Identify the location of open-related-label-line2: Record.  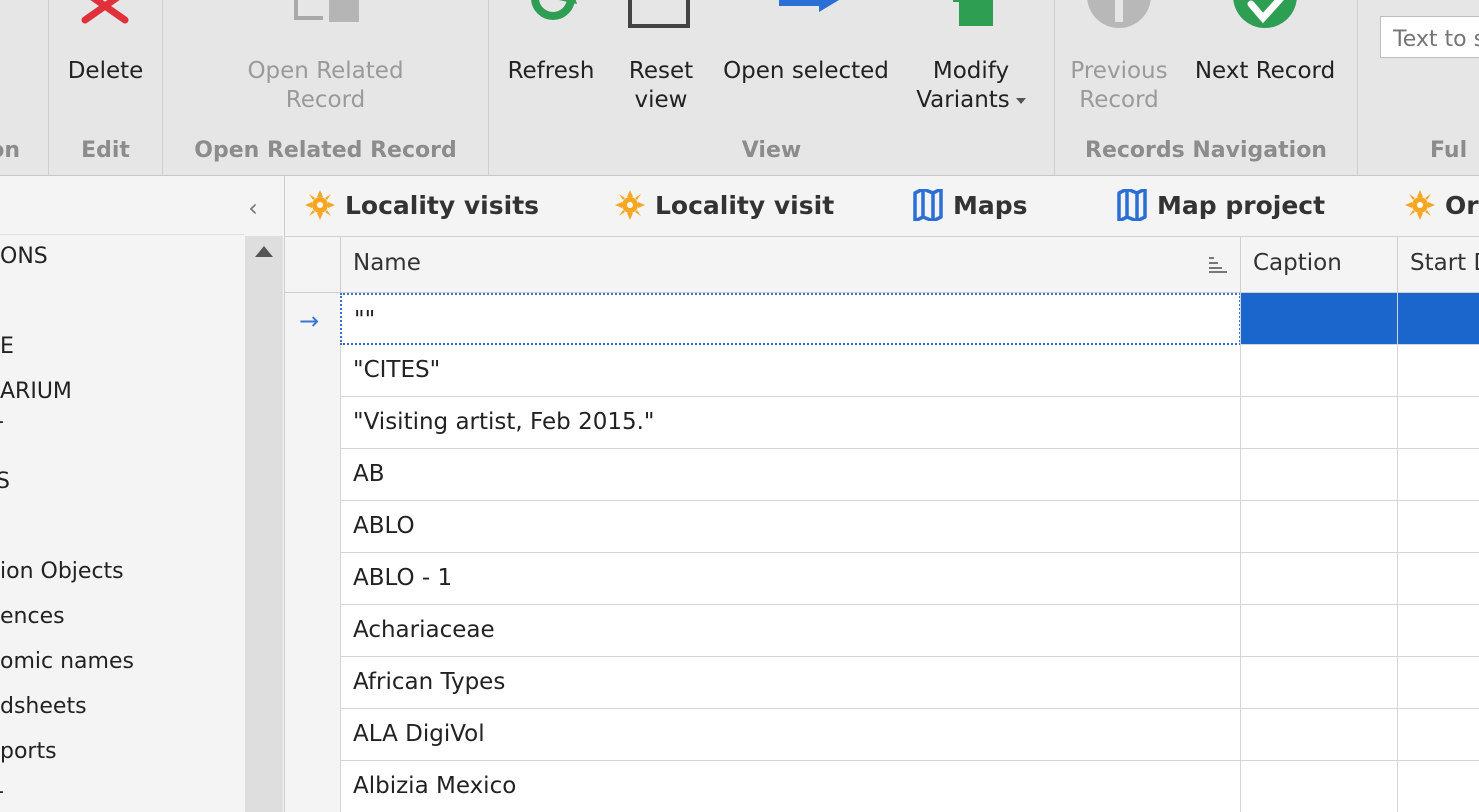
(325, 100).